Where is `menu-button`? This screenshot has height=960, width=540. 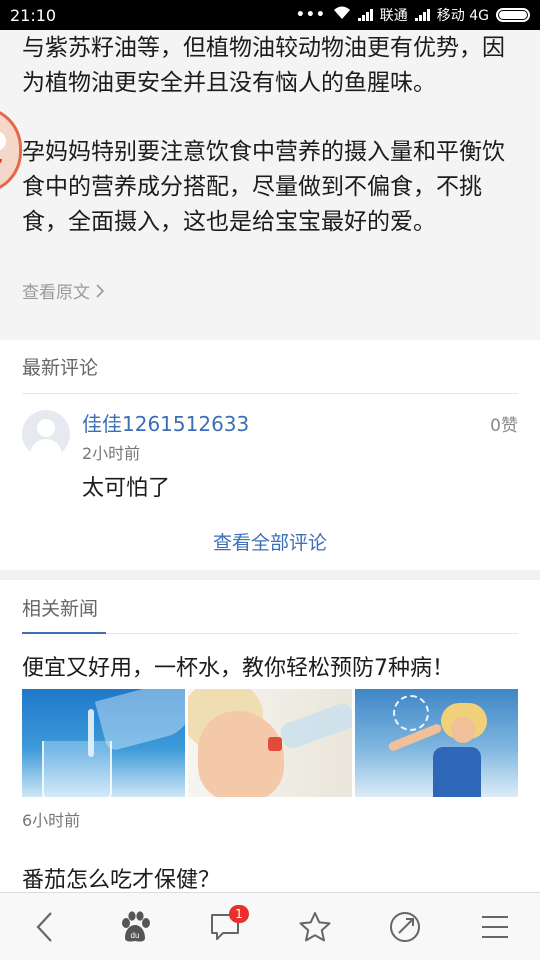 menu-button is located at coordinates (495, 927).